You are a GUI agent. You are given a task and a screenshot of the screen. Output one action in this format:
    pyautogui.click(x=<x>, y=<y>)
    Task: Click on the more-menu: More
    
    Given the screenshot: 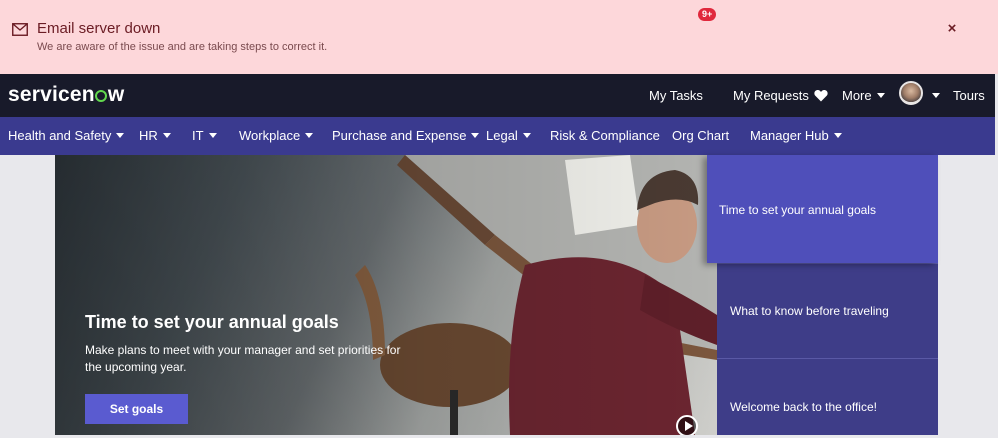 What is the action you would take?
    pyautogui.click(x=863, y=95)
    